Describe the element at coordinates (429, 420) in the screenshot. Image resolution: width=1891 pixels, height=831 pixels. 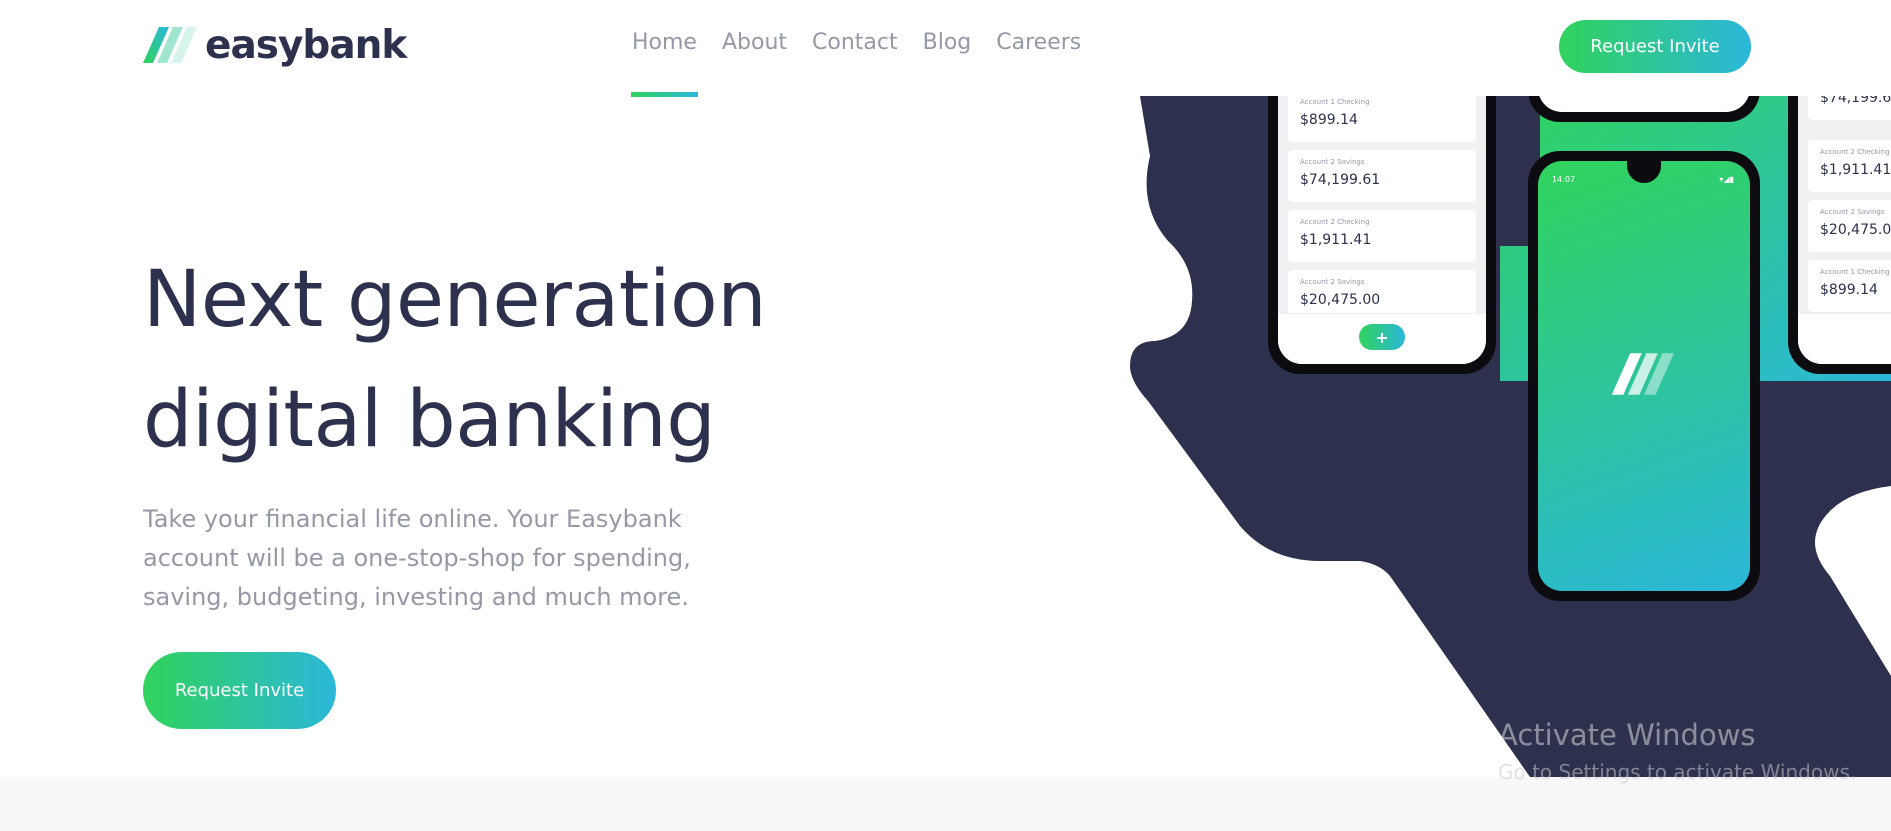
I see `hero-title-line-2: digital banking` at that location.